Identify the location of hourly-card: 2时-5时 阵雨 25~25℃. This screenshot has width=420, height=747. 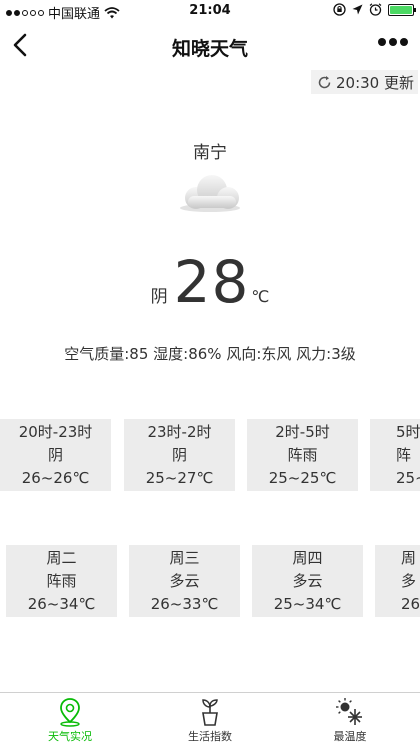
(302, 455).